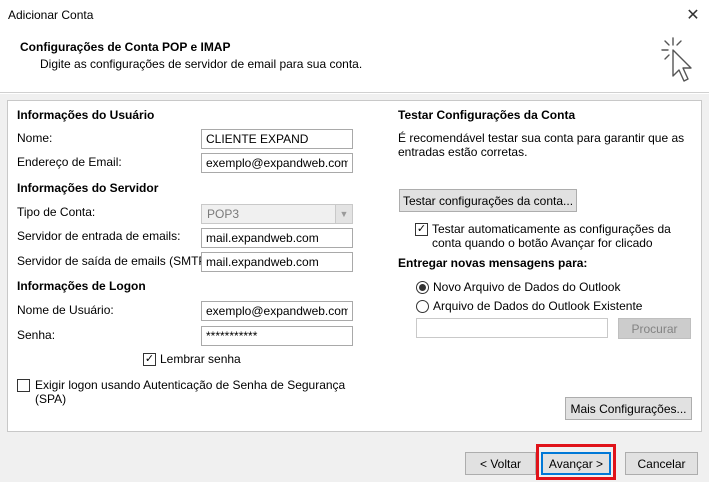  What do you see at coordinates (99, 236) in the screenshot?
I see `incoming-server-label: Servidor de entrada de emails:` at bounding box center [99, 236].